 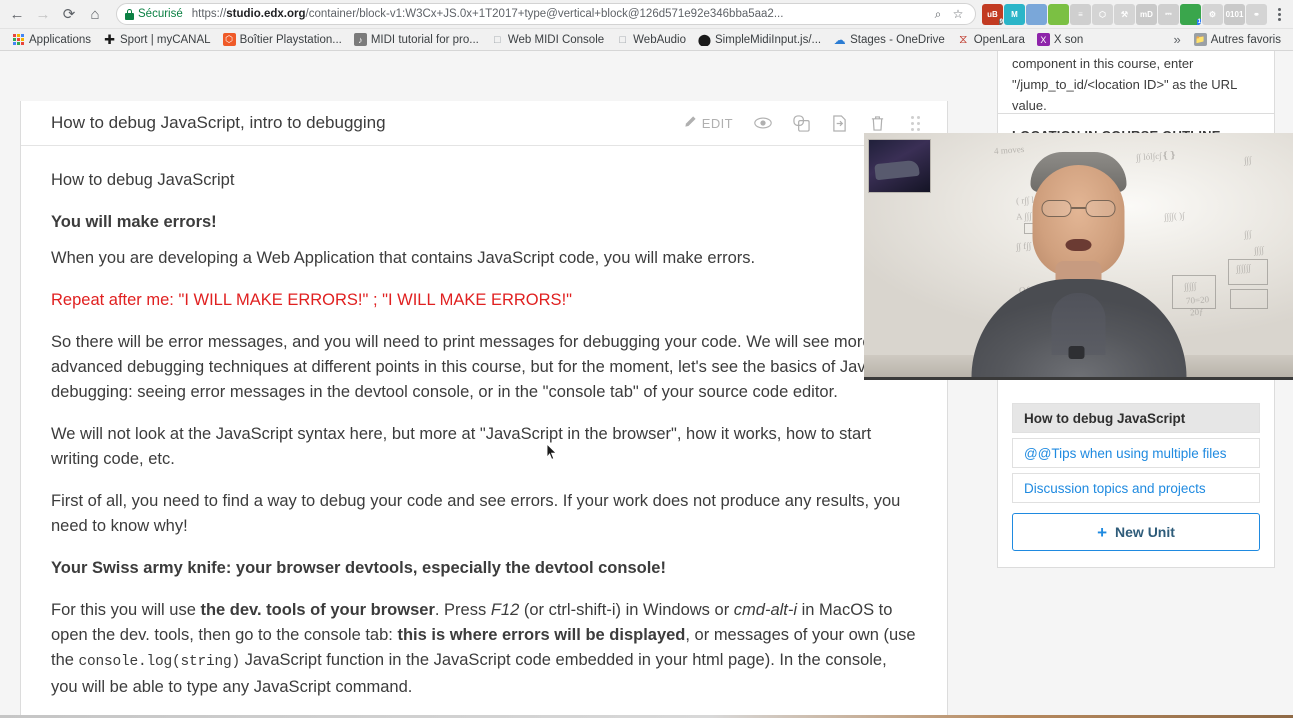 I want to click on p6-key-cmdalti: cmd-alt-i, so click(x=765, y=610).